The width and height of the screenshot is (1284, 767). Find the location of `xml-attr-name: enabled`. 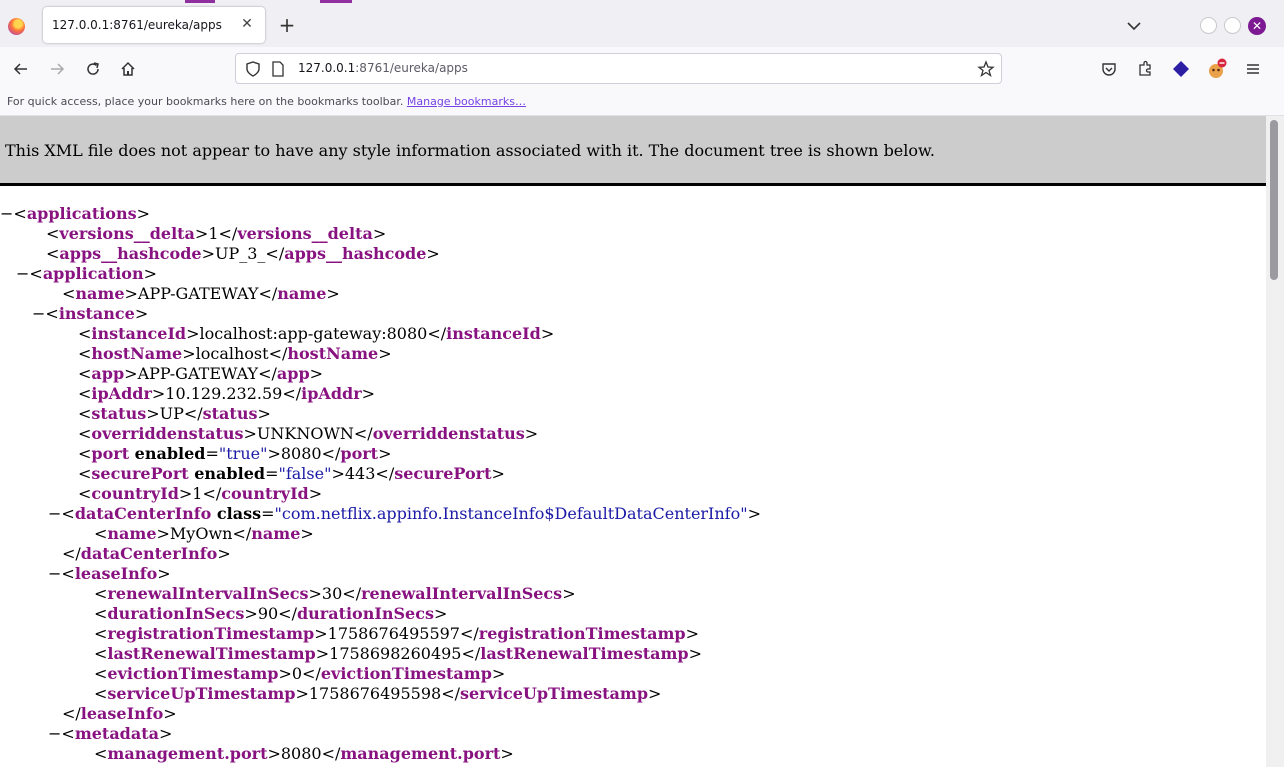

xml-attr-name: enabled is located at coordinates (227, 473).